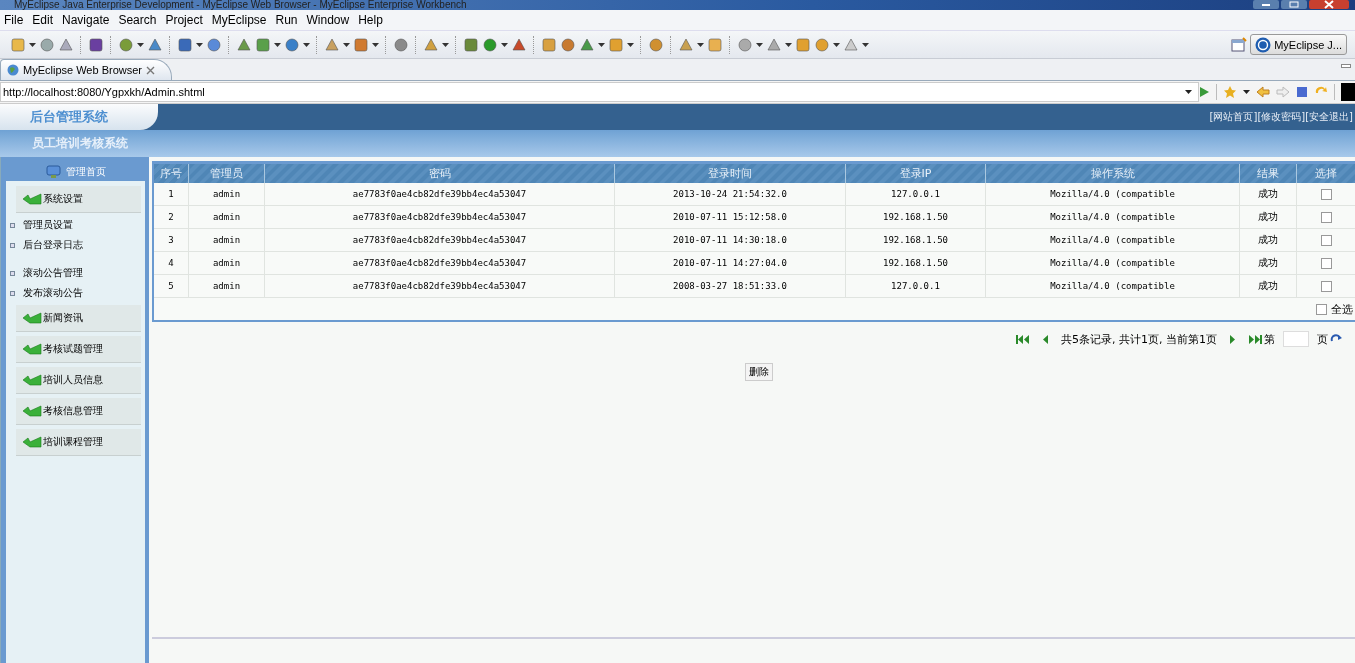 This screenshot has width=1355, height=663. Describe the element at coordinates (12, 273) in the screenshot. I see `bullet-icon` at that location.